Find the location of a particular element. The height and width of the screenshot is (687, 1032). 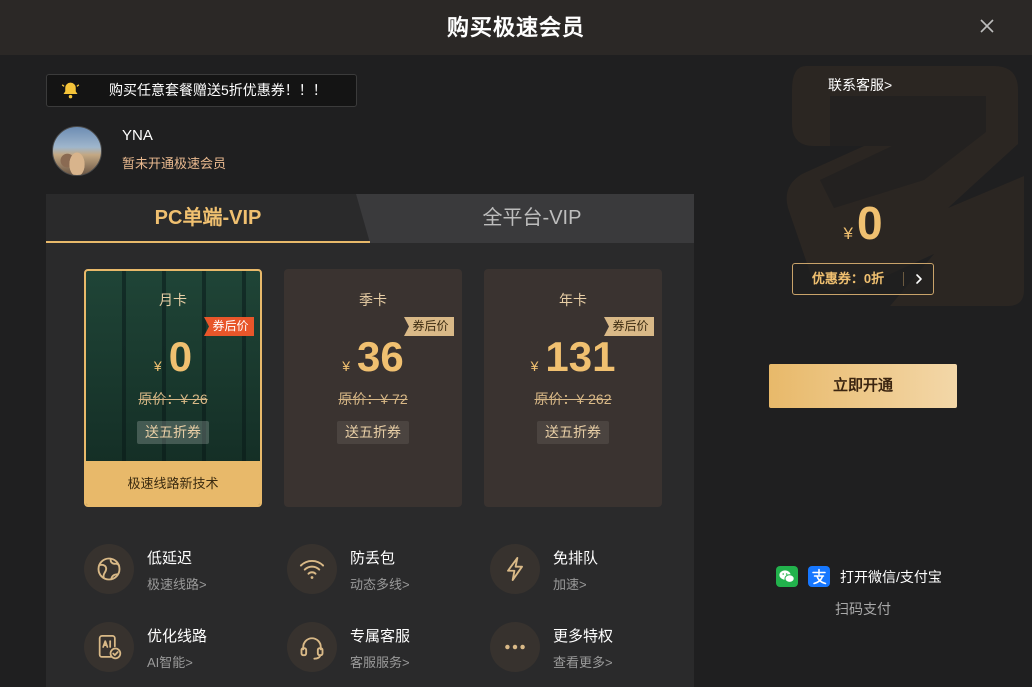

feature-route-optimize: 优化线路 AI智能> is located at coordinates (179, 648).